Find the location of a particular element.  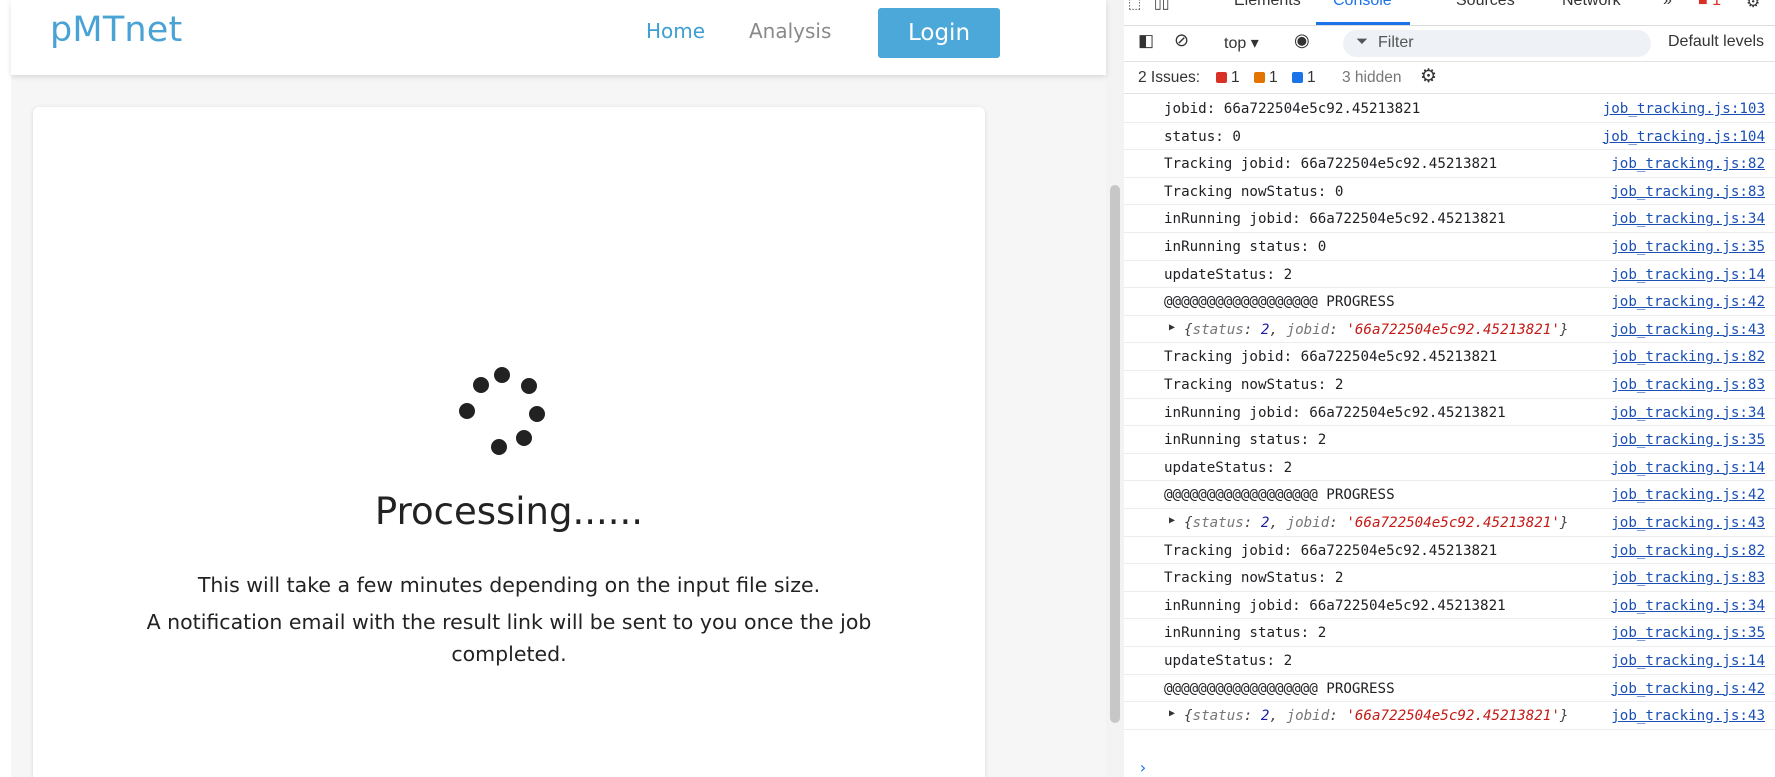

sidebar-toggle-icon: ◧ is located at coordinates (1146, 41).